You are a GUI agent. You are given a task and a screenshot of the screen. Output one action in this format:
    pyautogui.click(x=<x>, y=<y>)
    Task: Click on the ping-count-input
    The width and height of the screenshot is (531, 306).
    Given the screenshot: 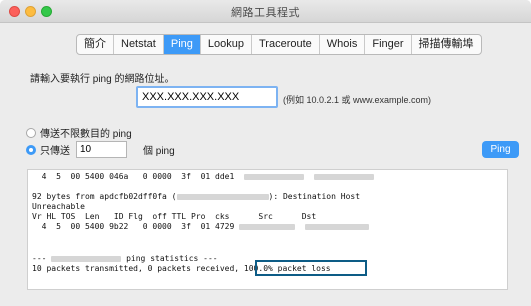 What is the action you would take?
    pyautogui.click(x=101, y=149)
    